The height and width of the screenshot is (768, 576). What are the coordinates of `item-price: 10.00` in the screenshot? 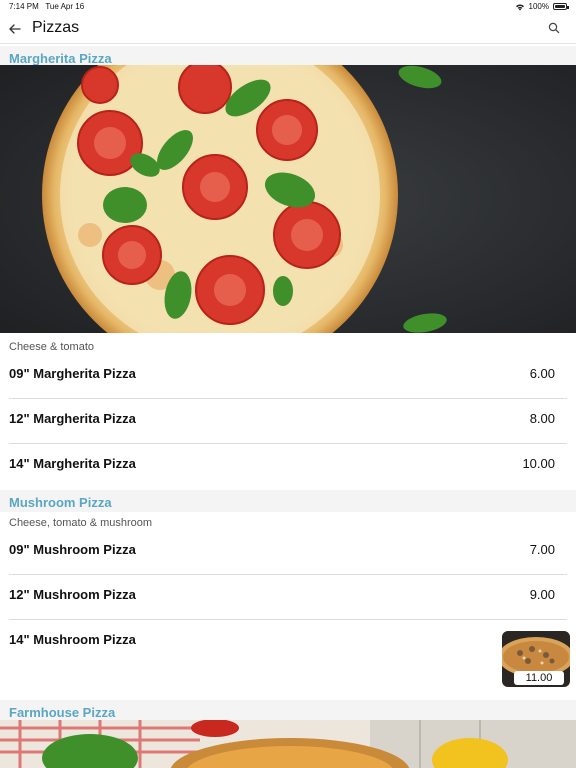 It's located at (538, 463).